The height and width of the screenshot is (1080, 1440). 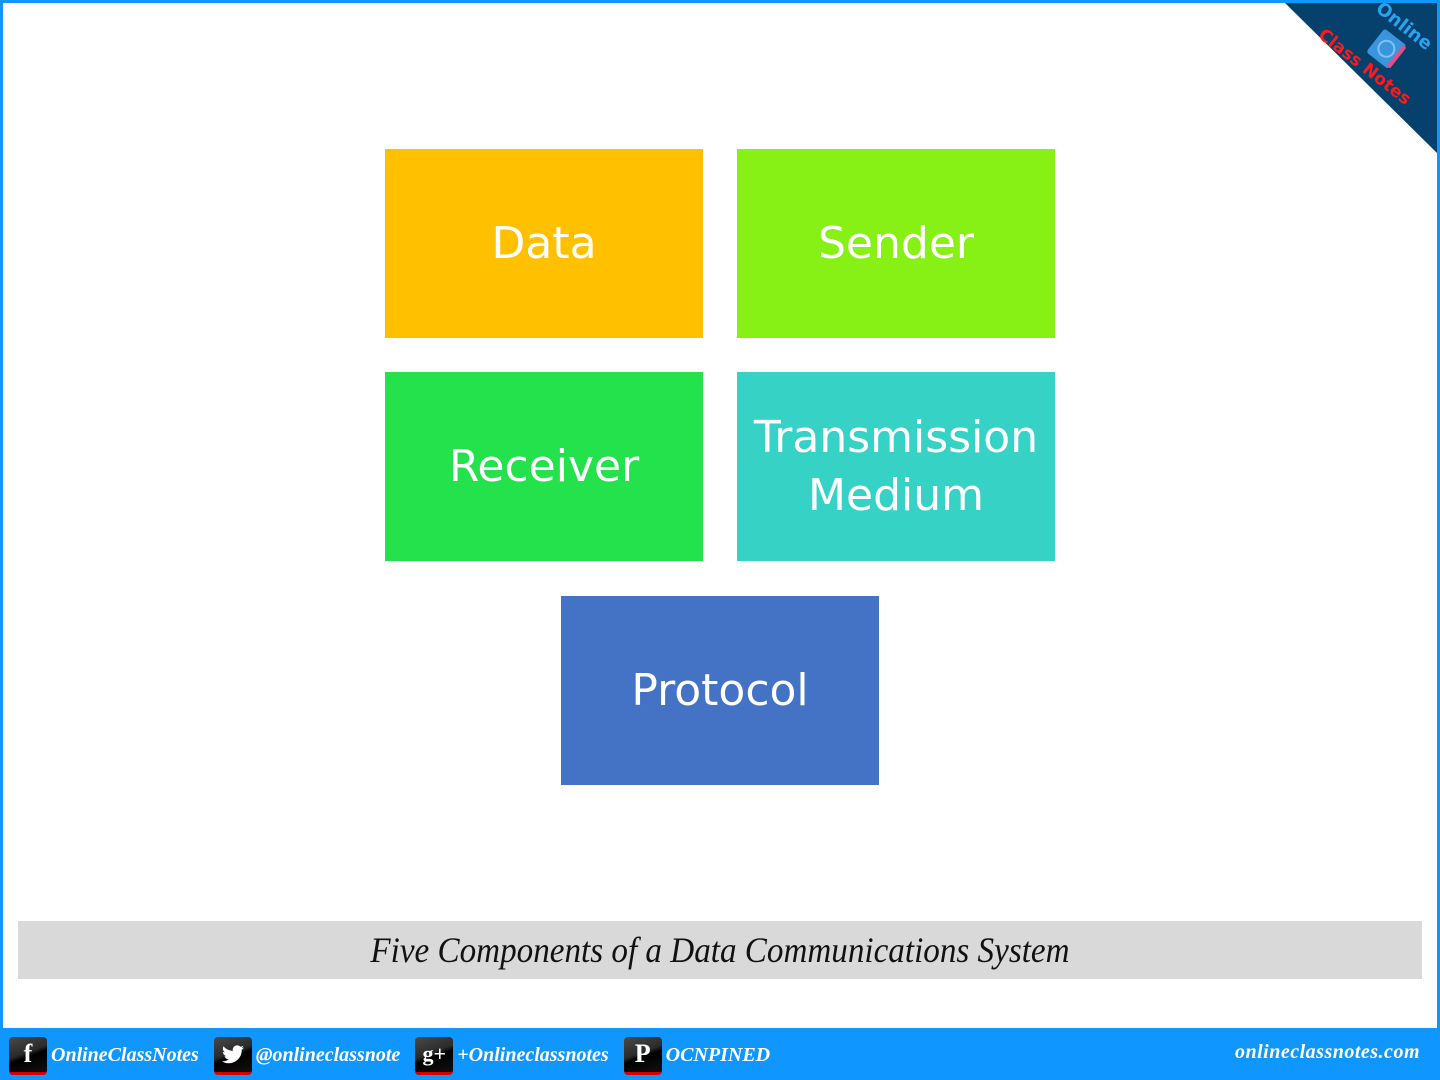 I want to click on social-label: OCNPINED, so click(x=718, y=1055).